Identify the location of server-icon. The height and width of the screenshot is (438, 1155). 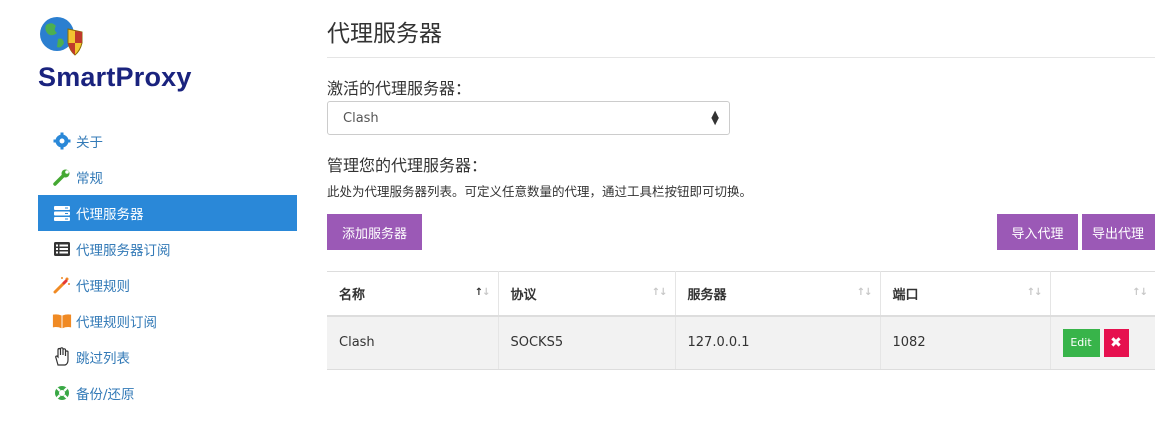
(62, 213).